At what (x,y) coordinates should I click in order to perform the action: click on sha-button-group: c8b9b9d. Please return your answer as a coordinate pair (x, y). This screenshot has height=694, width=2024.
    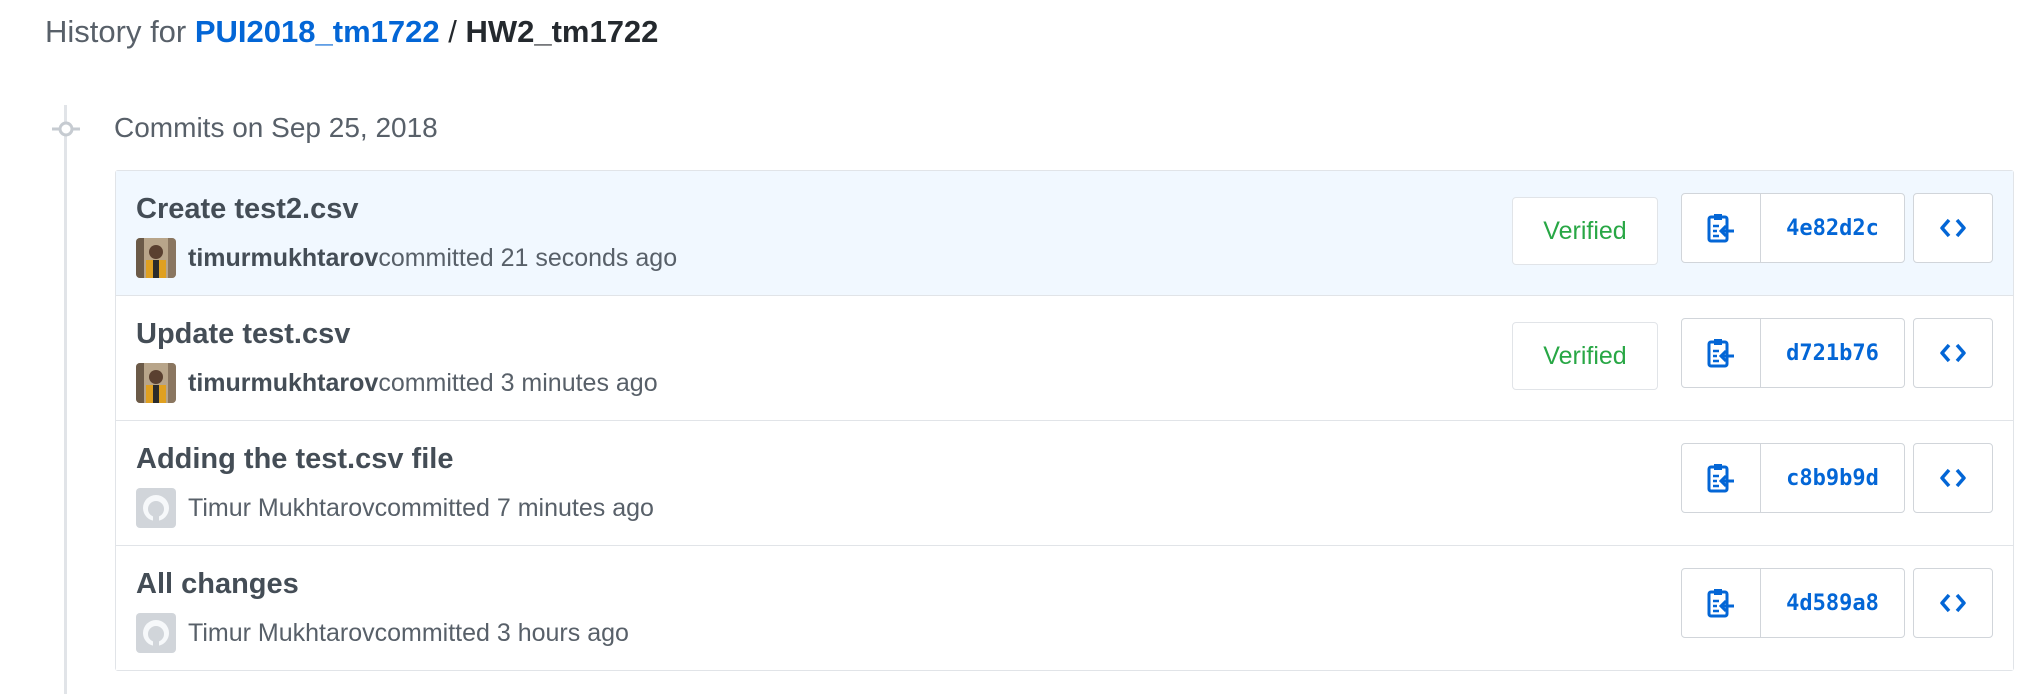
    Looking at the image, I should click on (1793, 478).